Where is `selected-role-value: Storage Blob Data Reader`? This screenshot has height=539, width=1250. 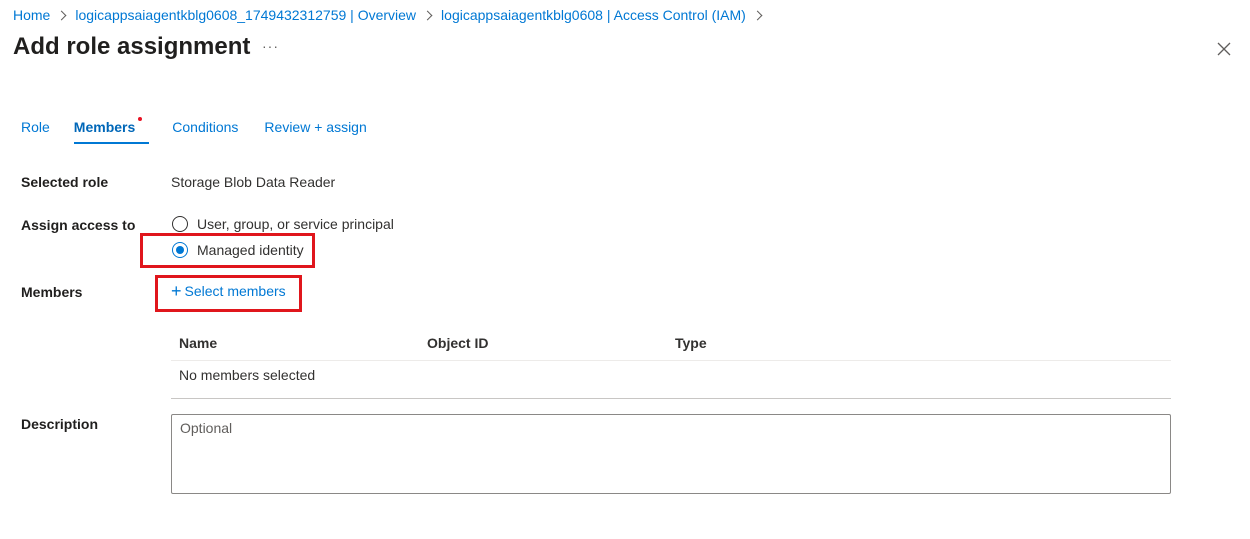 selected-role-value: Storage Blob Data Reader is located at coordinates (253, 182).